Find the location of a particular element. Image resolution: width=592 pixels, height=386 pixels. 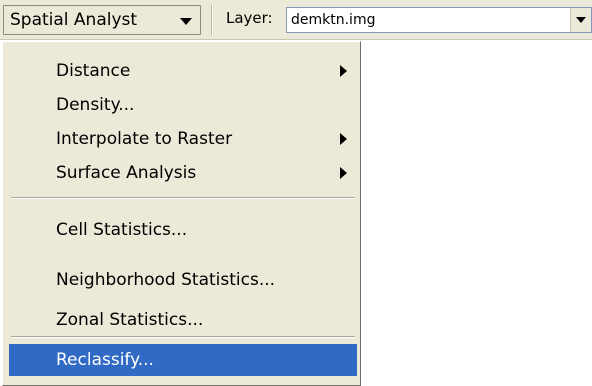

menu-item-surface-analysis: Surface Analysis is located at coordinates (183, 173).